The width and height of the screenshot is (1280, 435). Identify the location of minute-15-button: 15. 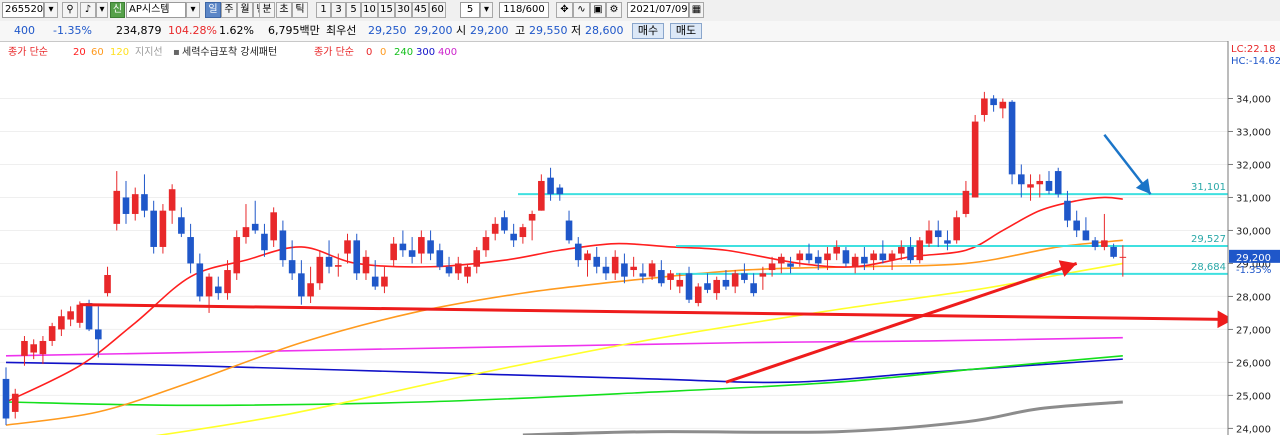
(386, 10).